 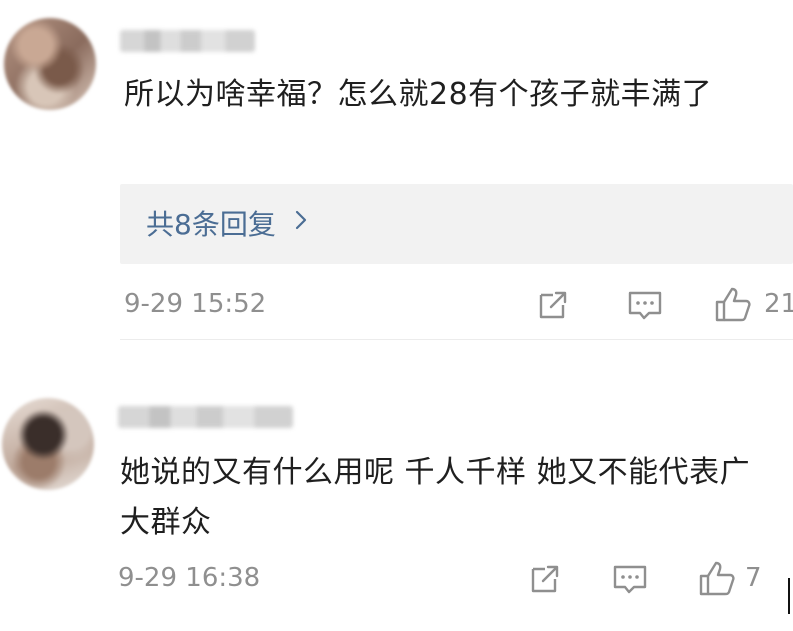 What do you see at coordinates (195, 304) in the screenshot?
I see `comment-timestamp: 9-29 15:52` at bounding box center [195, 304].